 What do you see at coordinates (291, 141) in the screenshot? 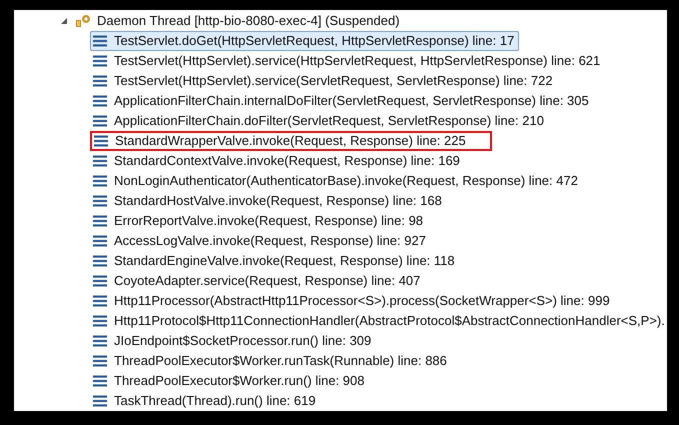
I see `stack-frame-item: StandardWrapperValve.invoke(Request, Response) line: 225` at bounding box center [291, 141].